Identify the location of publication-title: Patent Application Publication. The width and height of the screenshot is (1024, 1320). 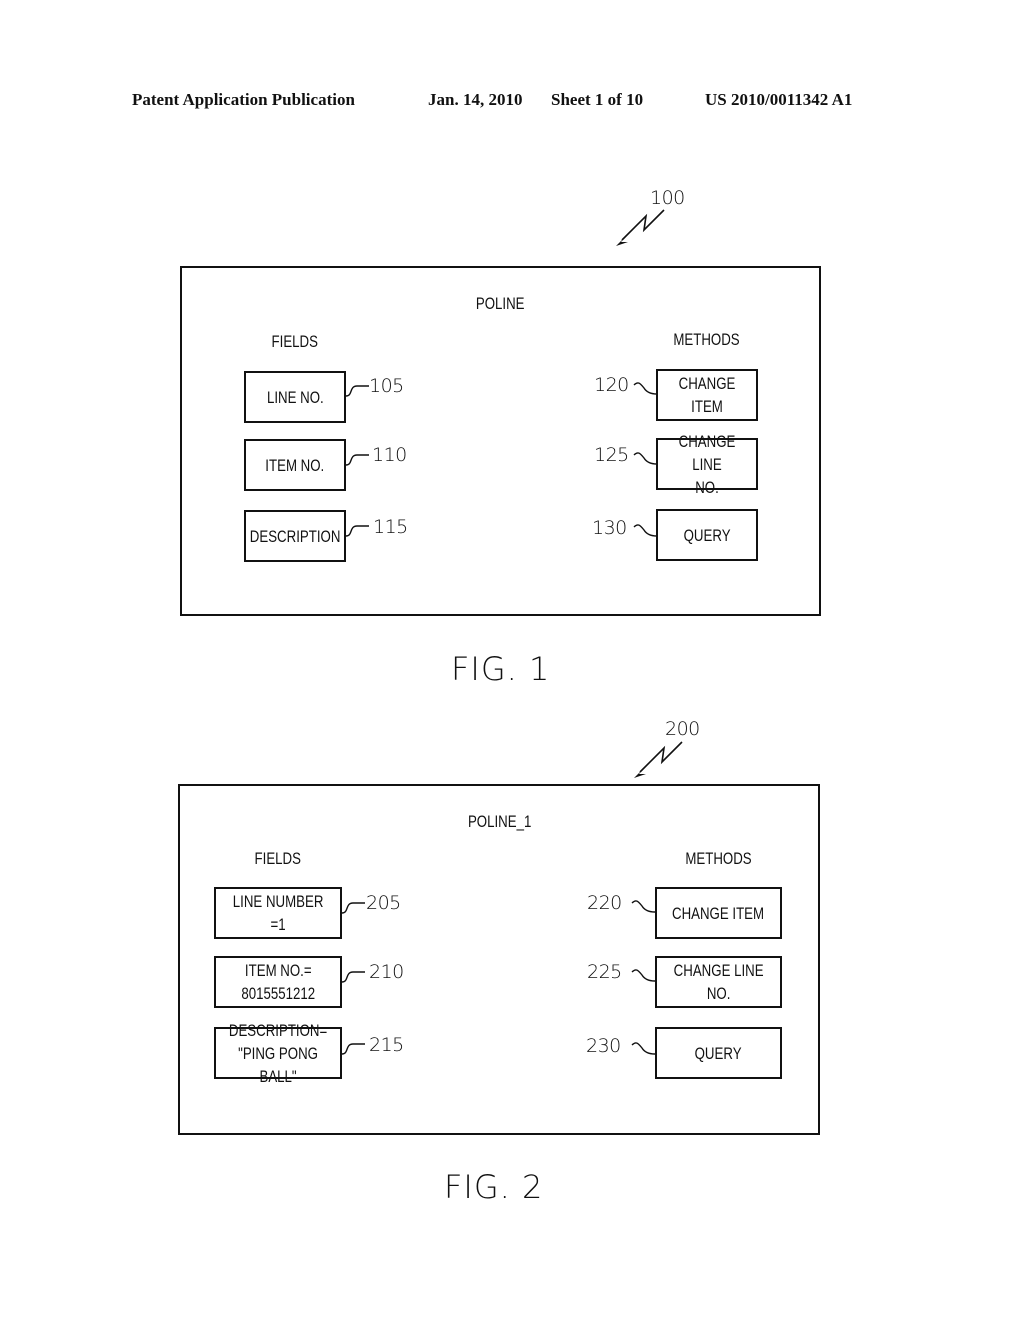
(243, 99).